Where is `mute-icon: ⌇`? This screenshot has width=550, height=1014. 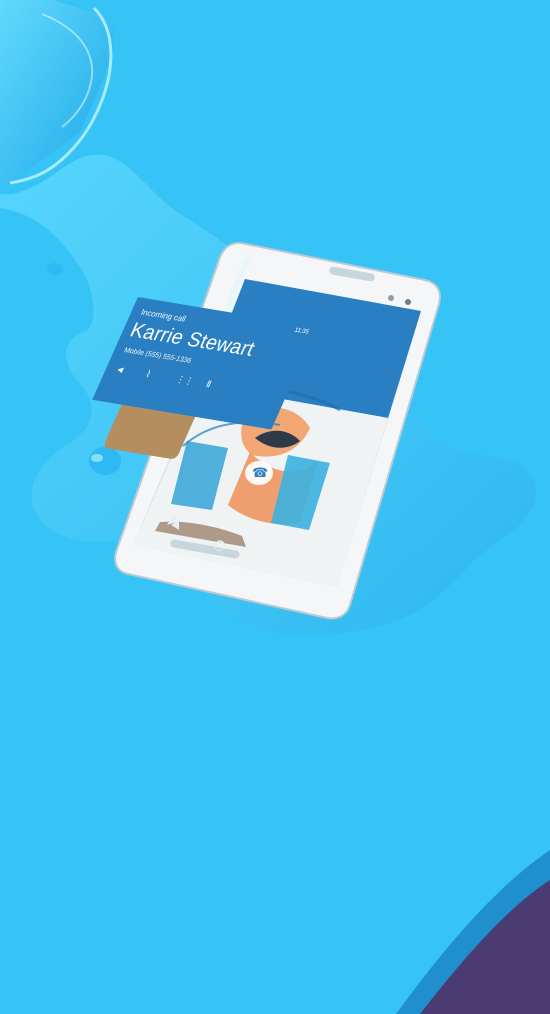
mute-icon: ⌇ is located at coordinates (148, 375).